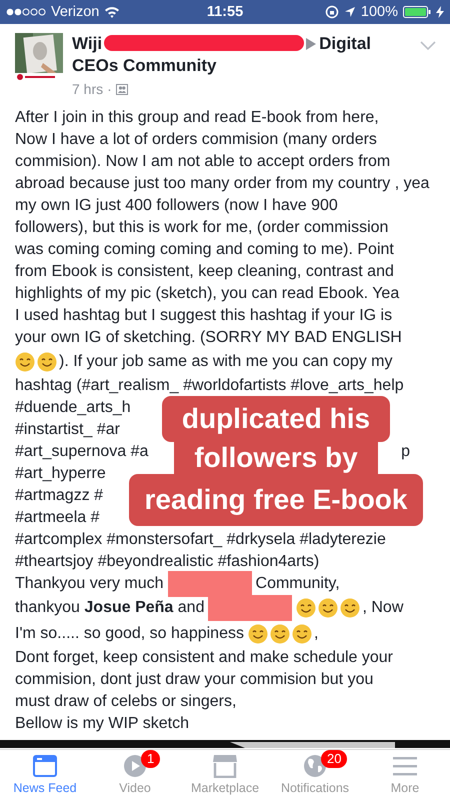 The width and height of the screenshot is (450, 800). Describe the element at coordinates (203, 316) in the screenshot. I see `post-text: I used hashtag but I suggest this hashtag if your IG is` at that location.